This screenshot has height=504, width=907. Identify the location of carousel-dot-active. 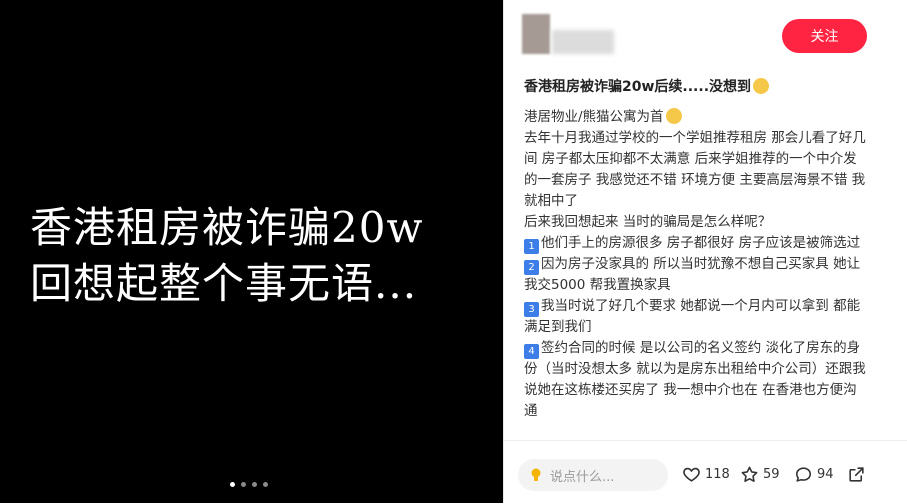
(232, 484).